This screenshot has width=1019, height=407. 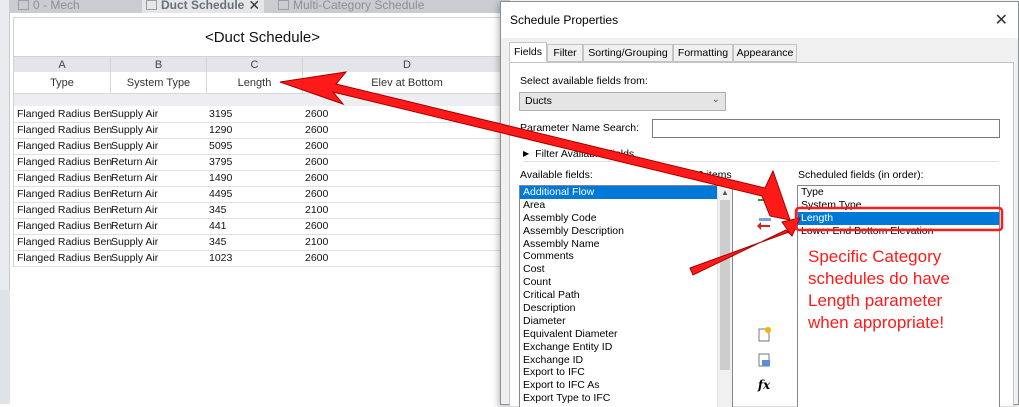 What do you see at coordinates (262, 227) in the screenshot?
I see `table-row: Flanged Radius Ben Return Air 441 2600` at bounding box center [262, 227].